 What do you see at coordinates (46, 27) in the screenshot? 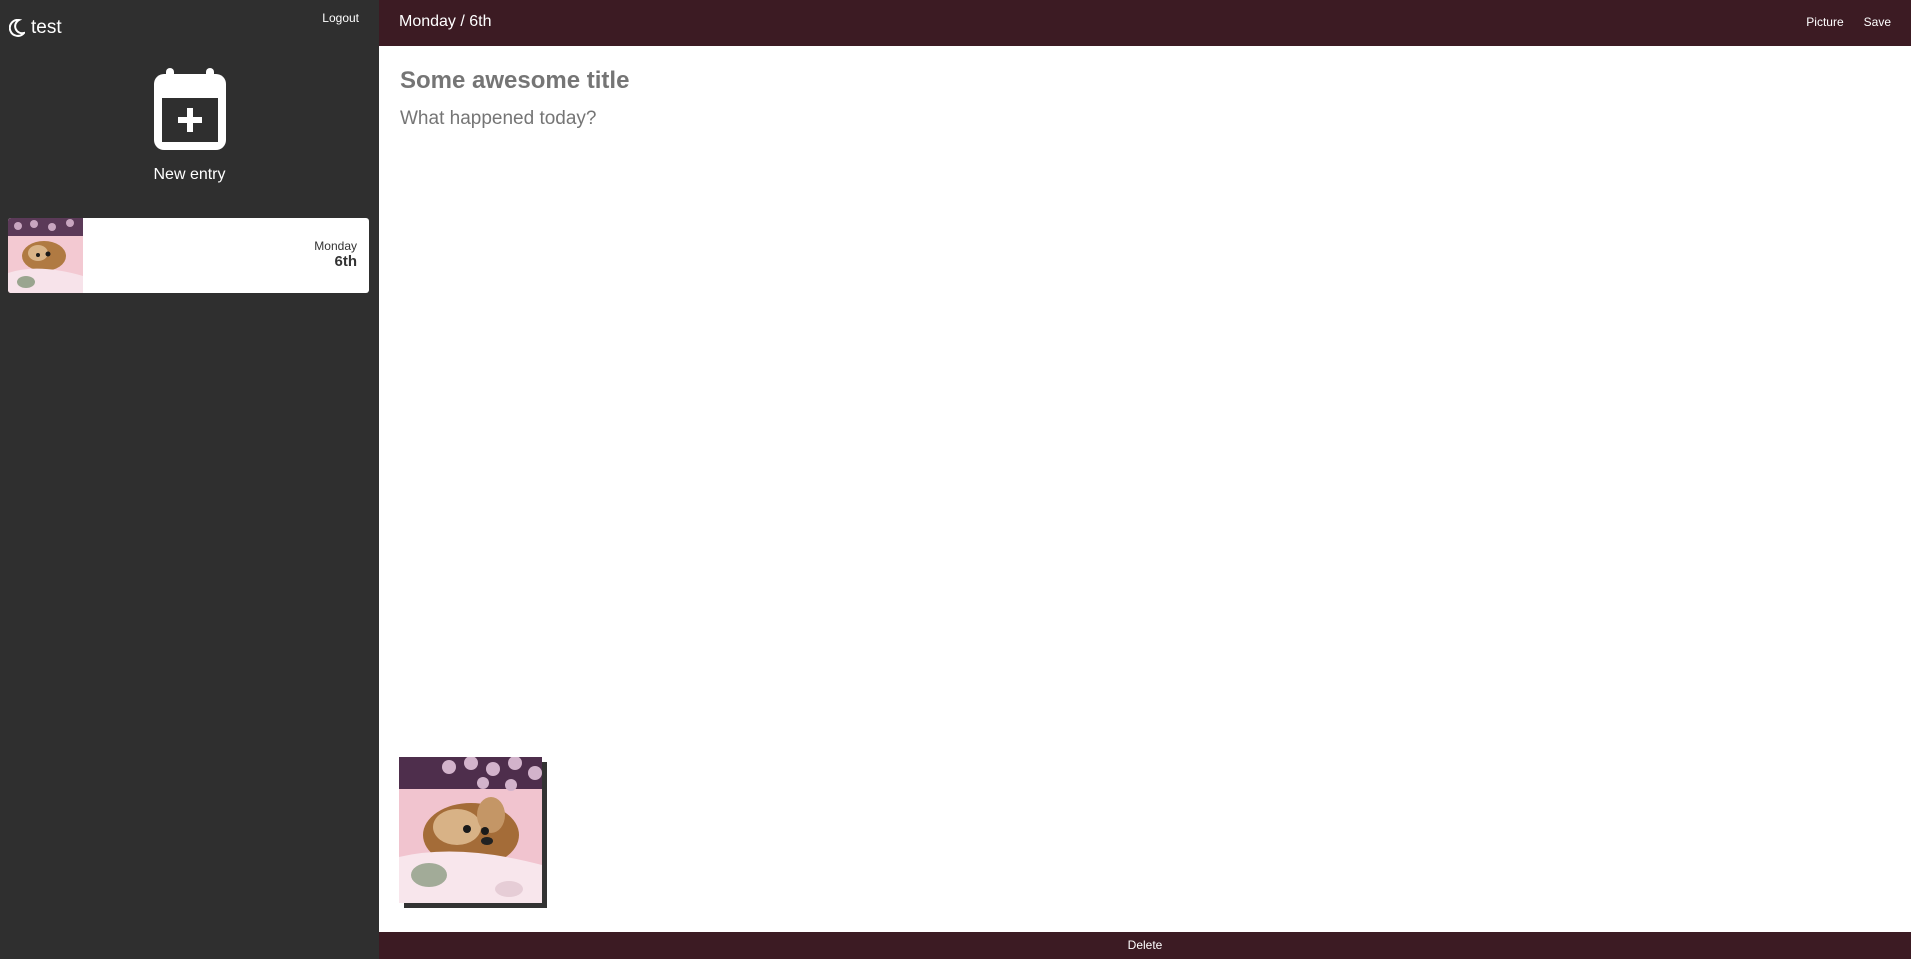
I see `brand-name: test` at bounding box center [46, 27].